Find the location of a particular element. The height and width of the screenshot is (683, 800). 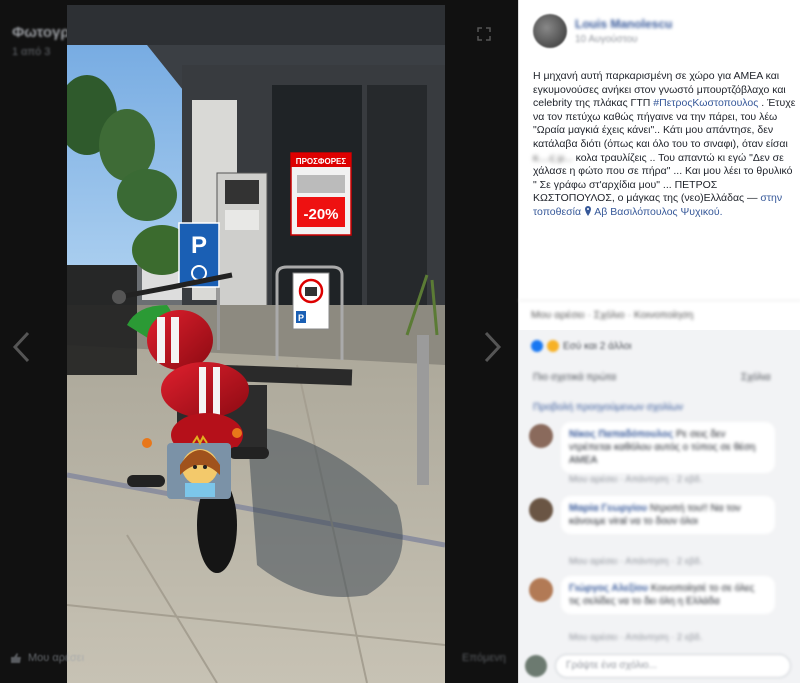

promo-sign-title: ΠΡΟΣΦΟΡΕΣ is located at coordinates (321, 161).